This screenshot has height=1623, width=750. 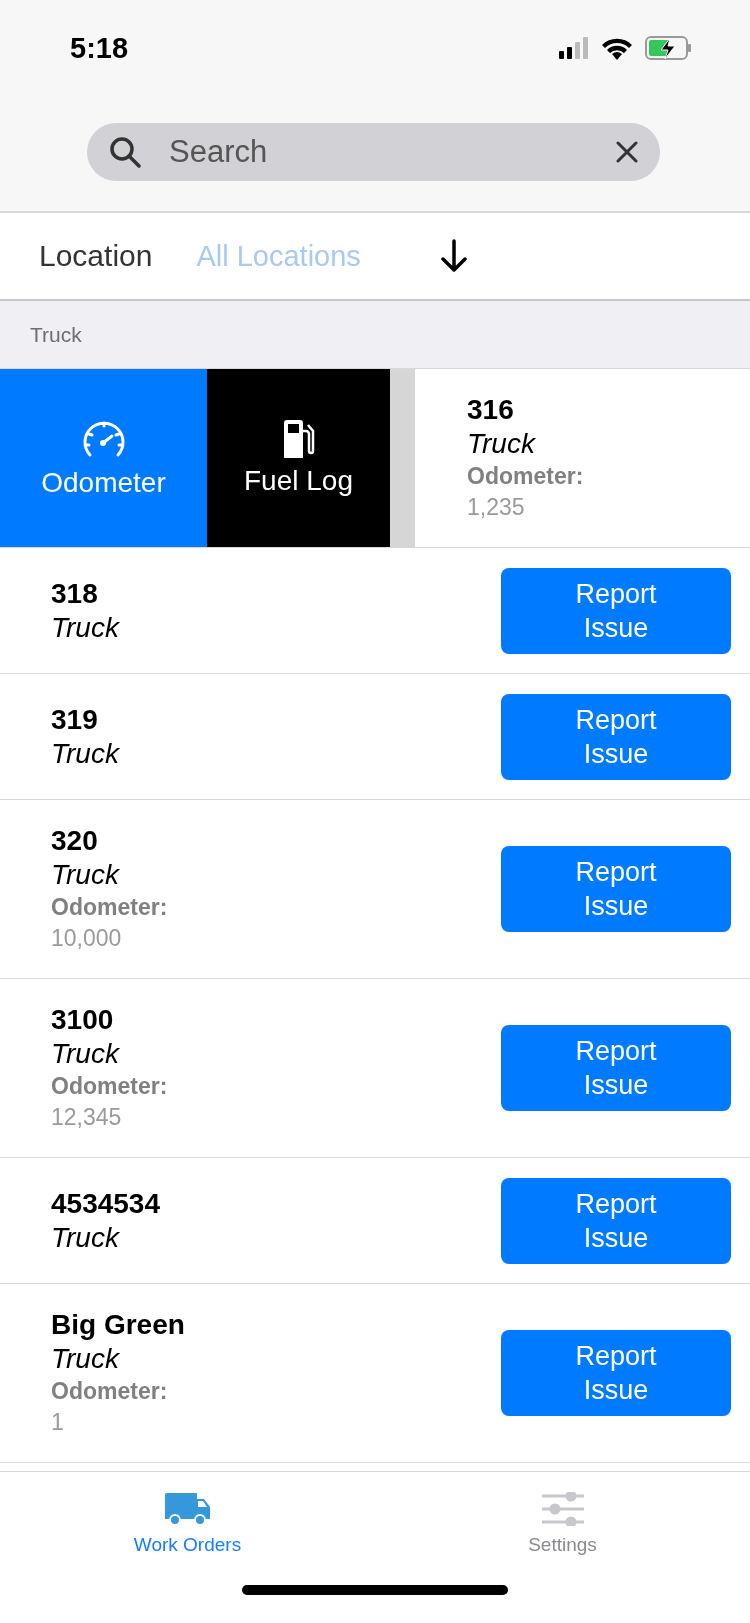 What do you see at coordinates (562, 1509) in the screenshot?
I see `sliders-icon` at bounding box center [562, 1509].